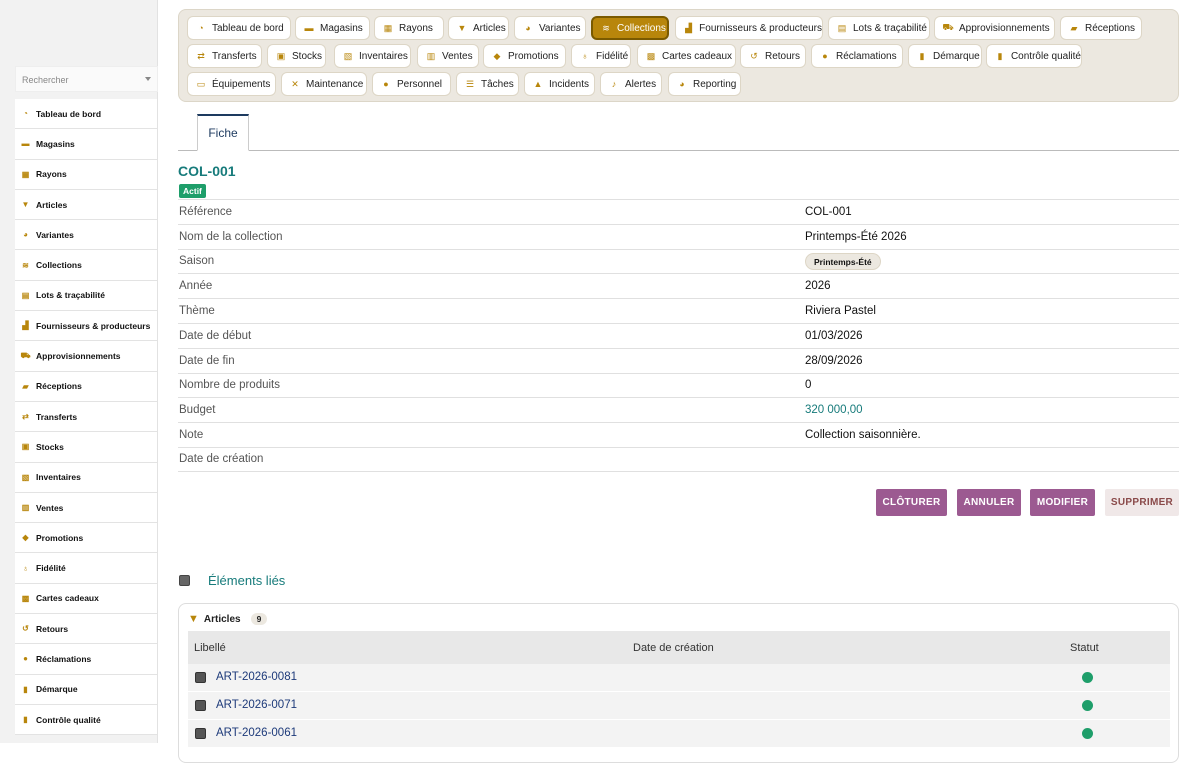  I want to click on topnav-item-6: ▟ Fournisseurs & producteurs, so click(749, 28).